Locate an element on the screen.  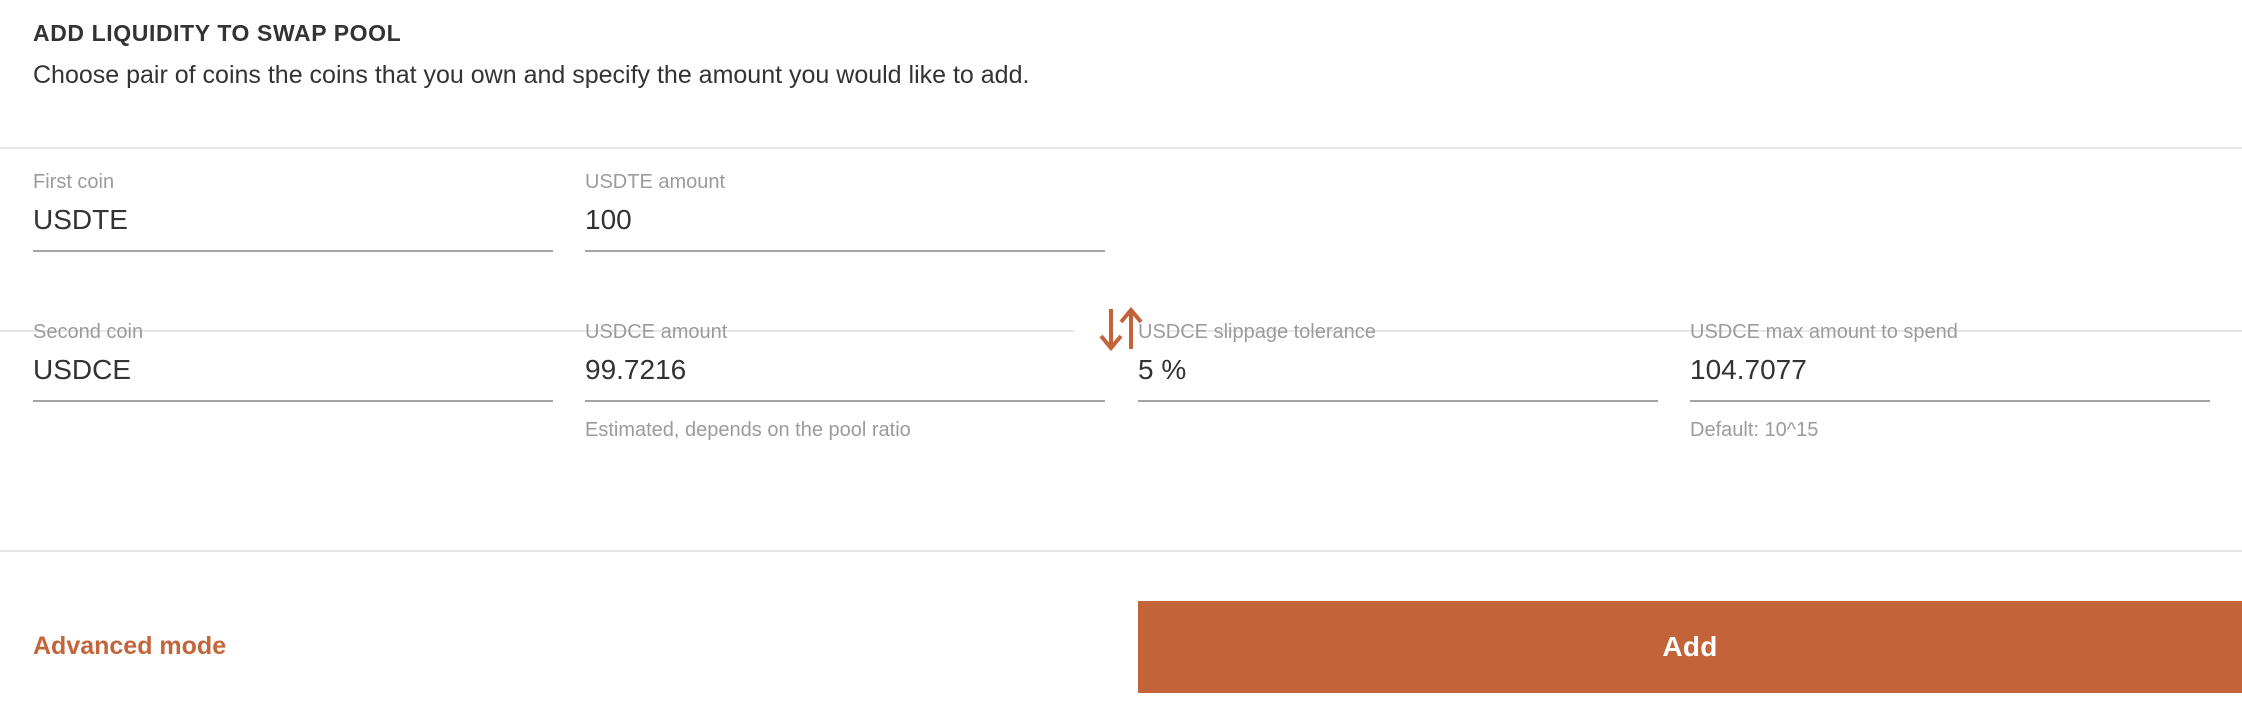
field-second-amount-value: 99.7216 is located at coordinates (845, 368).